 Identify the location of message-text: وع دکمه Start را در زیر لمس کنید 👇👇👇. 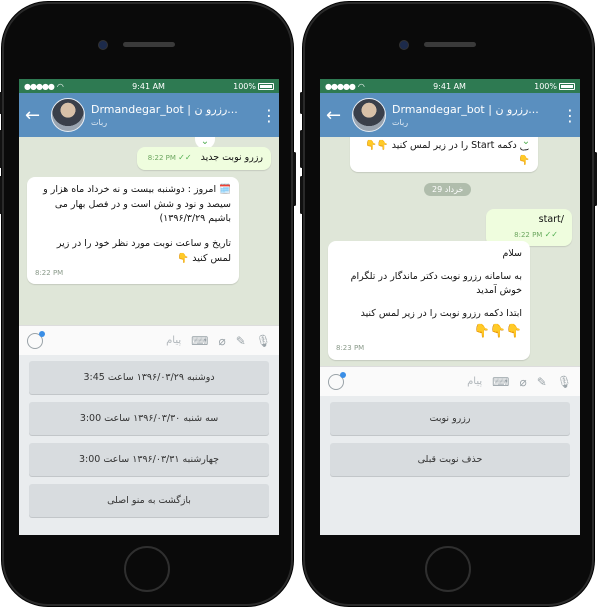
(447, 153).